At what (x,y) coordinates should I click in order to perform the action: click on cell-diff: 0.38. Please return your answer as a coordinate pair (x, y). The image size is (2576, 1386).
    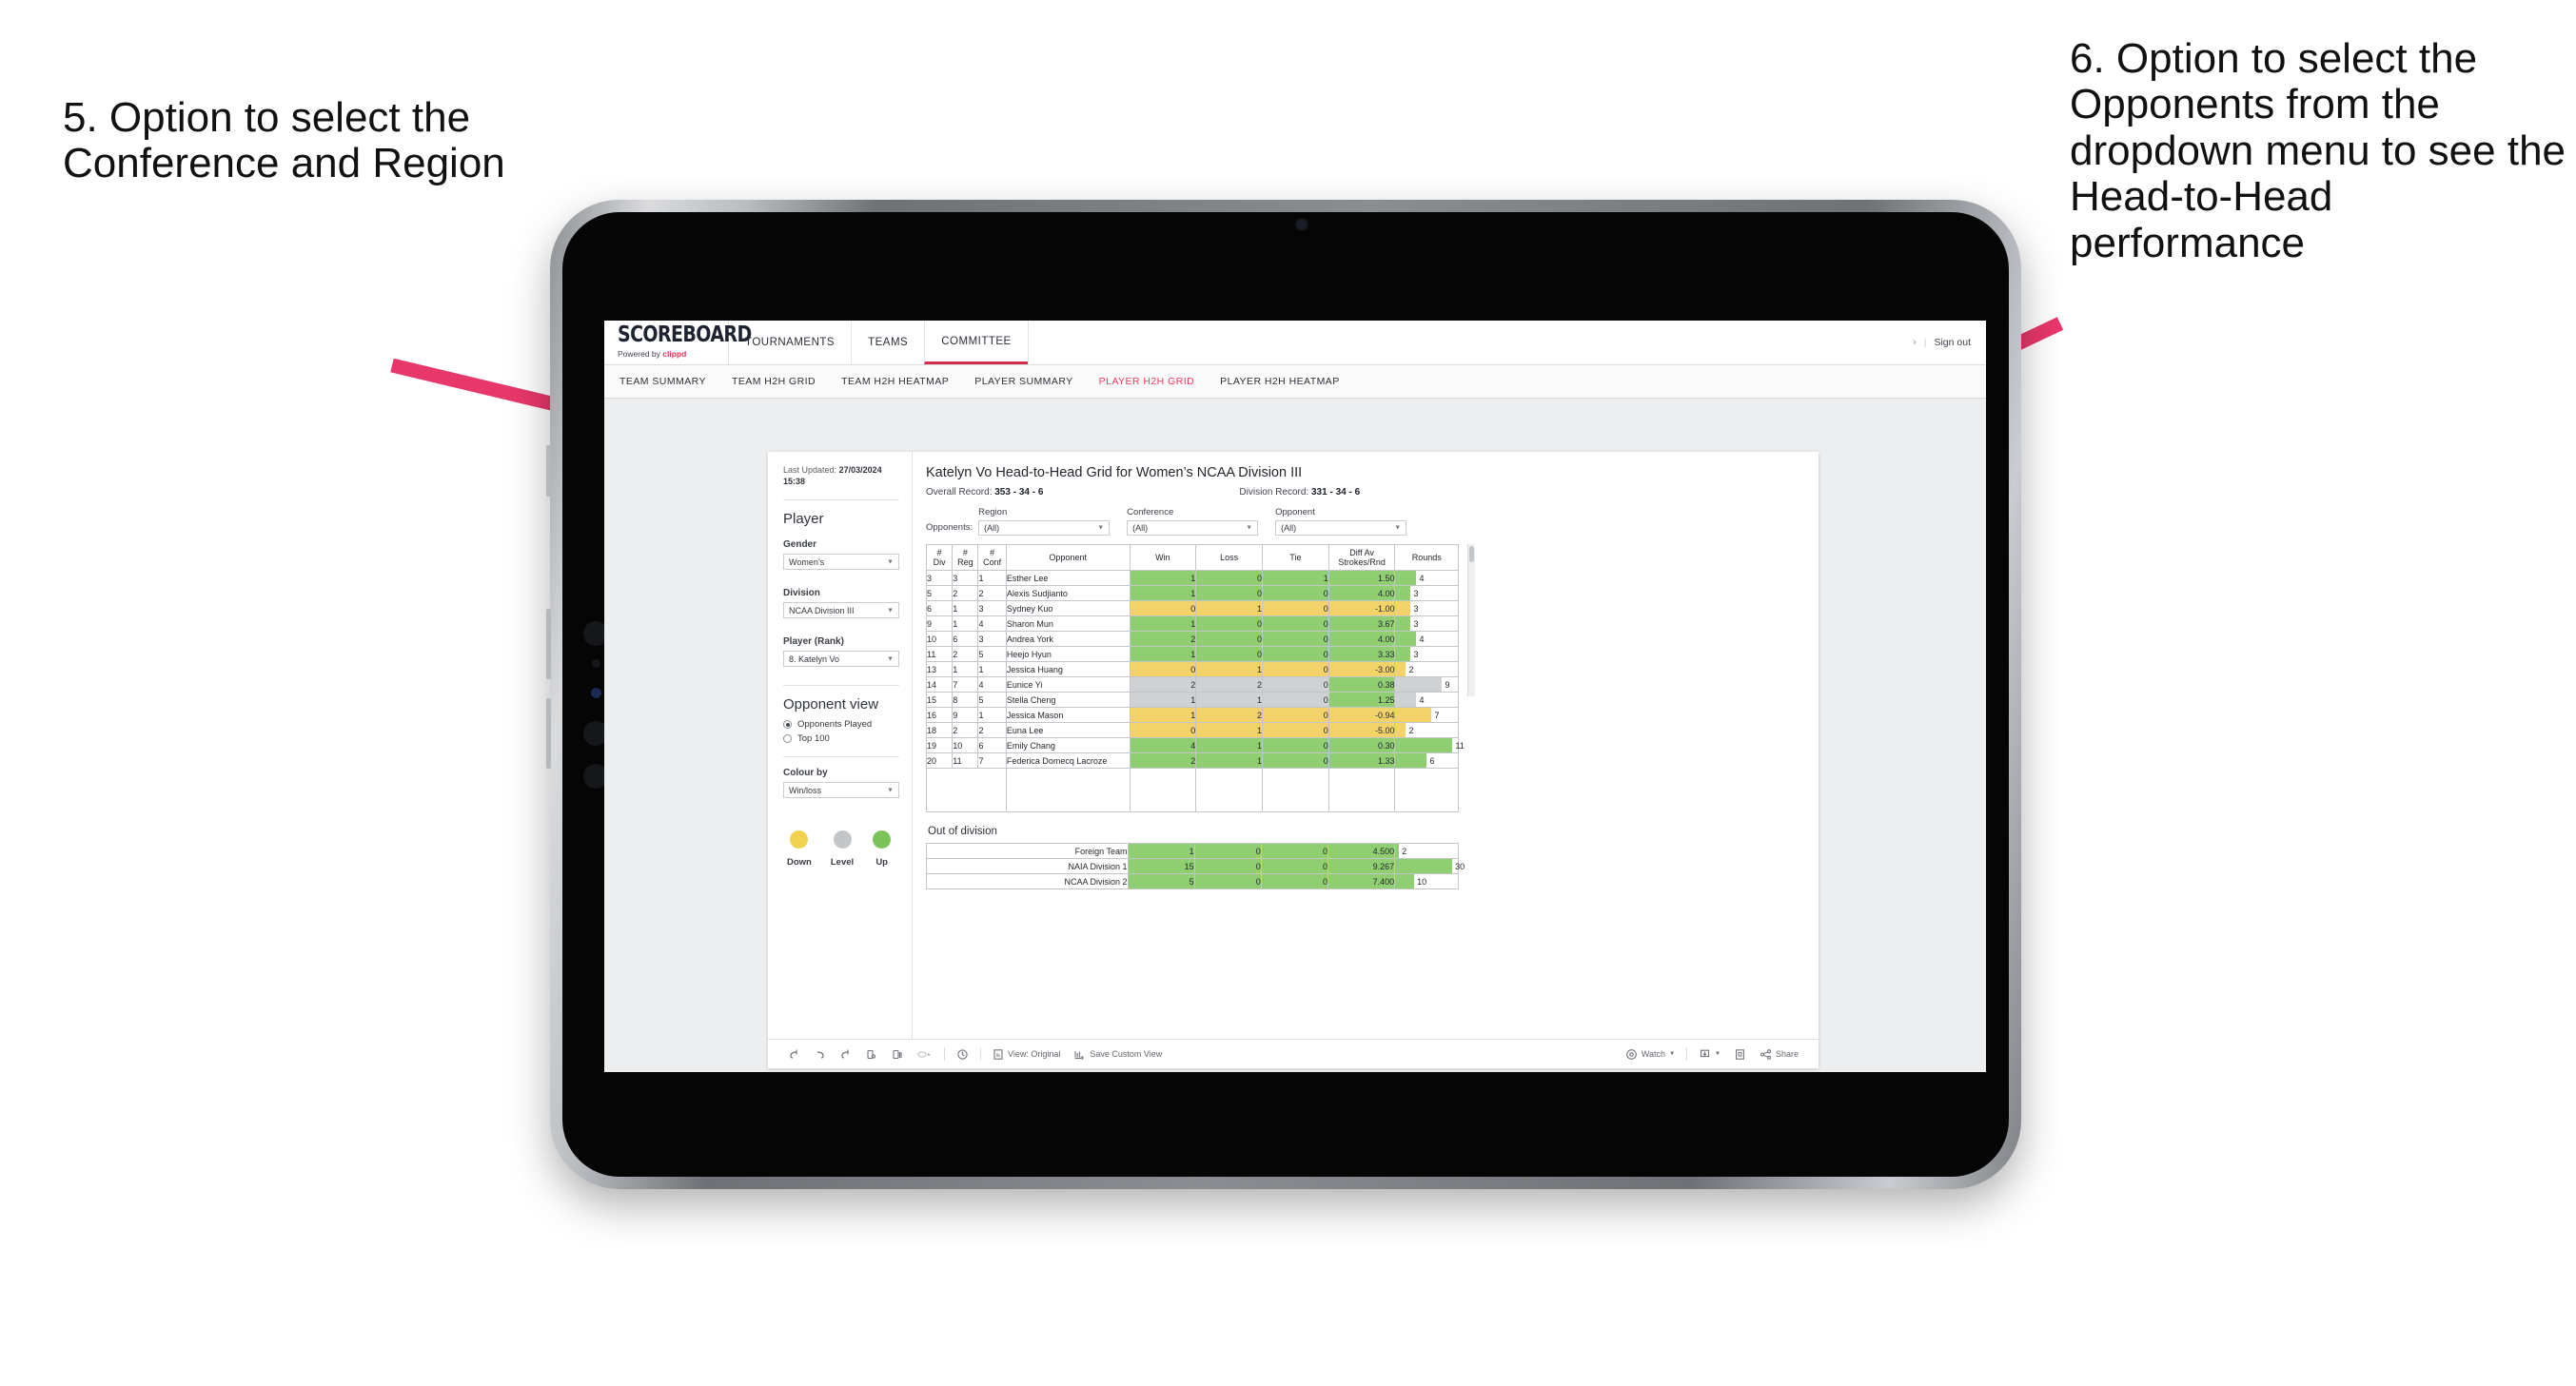
    Looking at the image, I should click on (1361, 684).